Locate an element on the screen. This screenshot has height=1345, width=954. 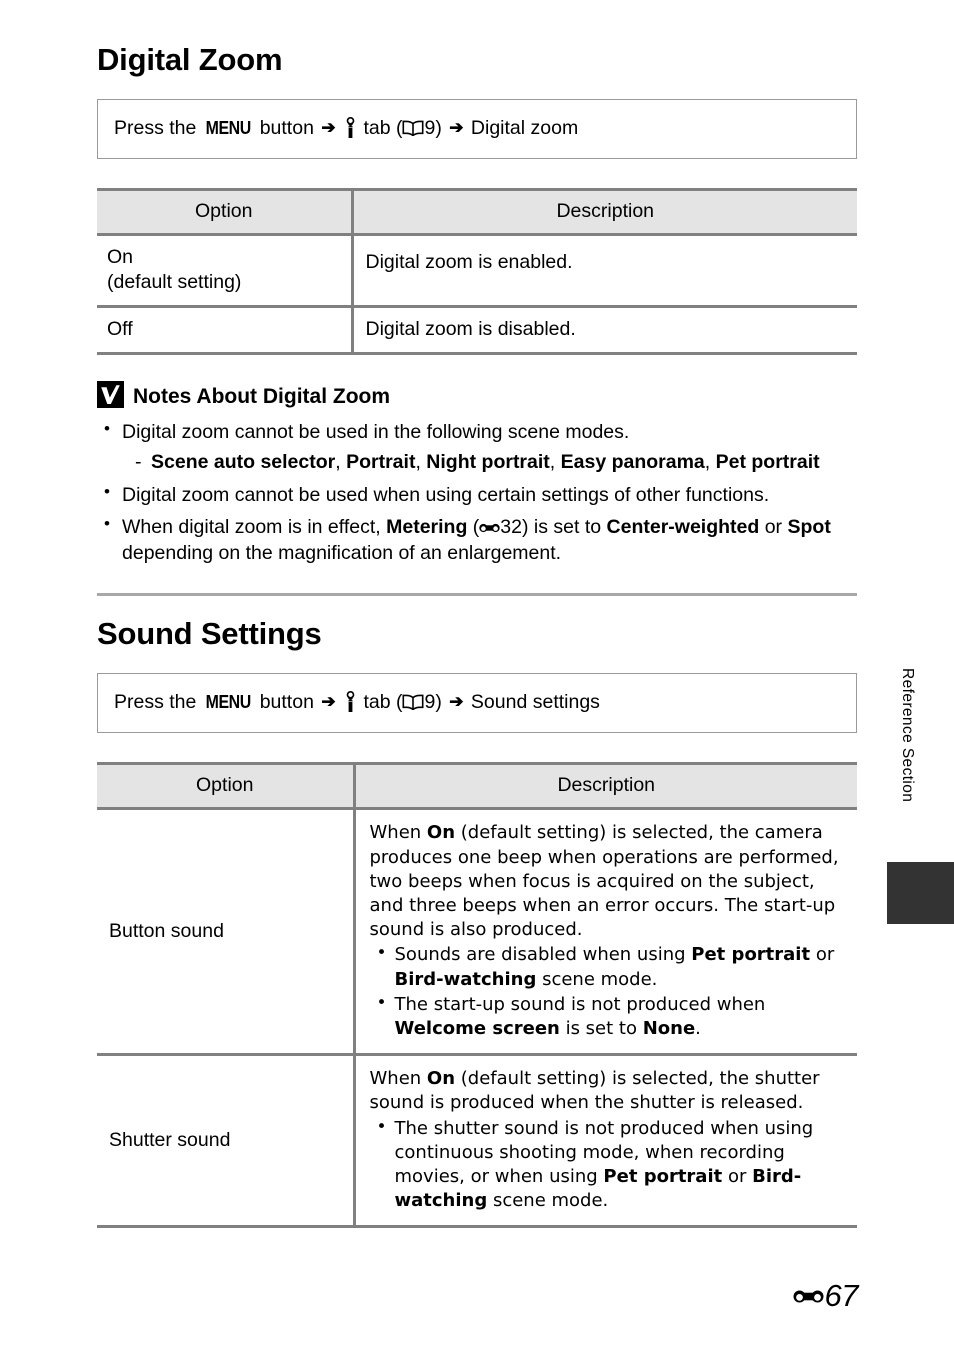
nav-destination: Sound settings is located at coordinates (535, 702).